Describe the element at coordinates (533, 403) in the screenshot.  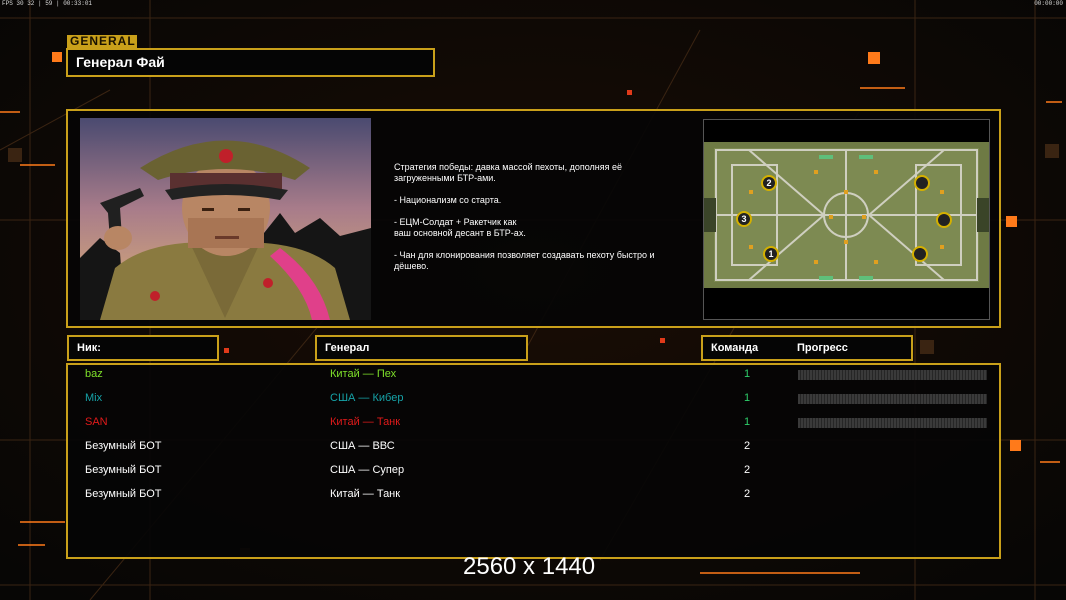
I see `player-row: Mix США — Кибер 1` at that location.